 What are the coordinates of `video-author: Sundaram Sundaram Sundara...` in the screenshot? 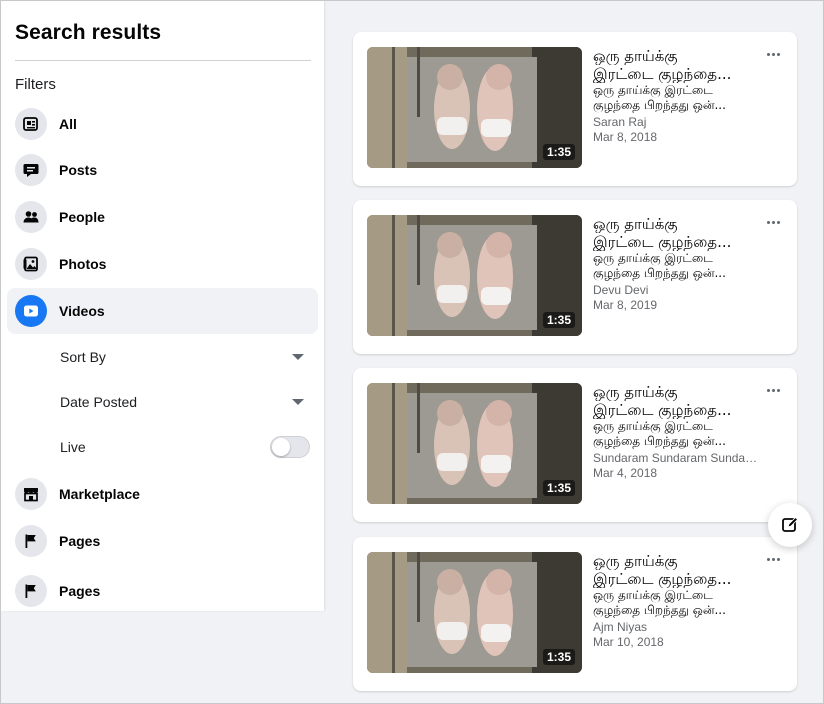 It's located at (675, 458).